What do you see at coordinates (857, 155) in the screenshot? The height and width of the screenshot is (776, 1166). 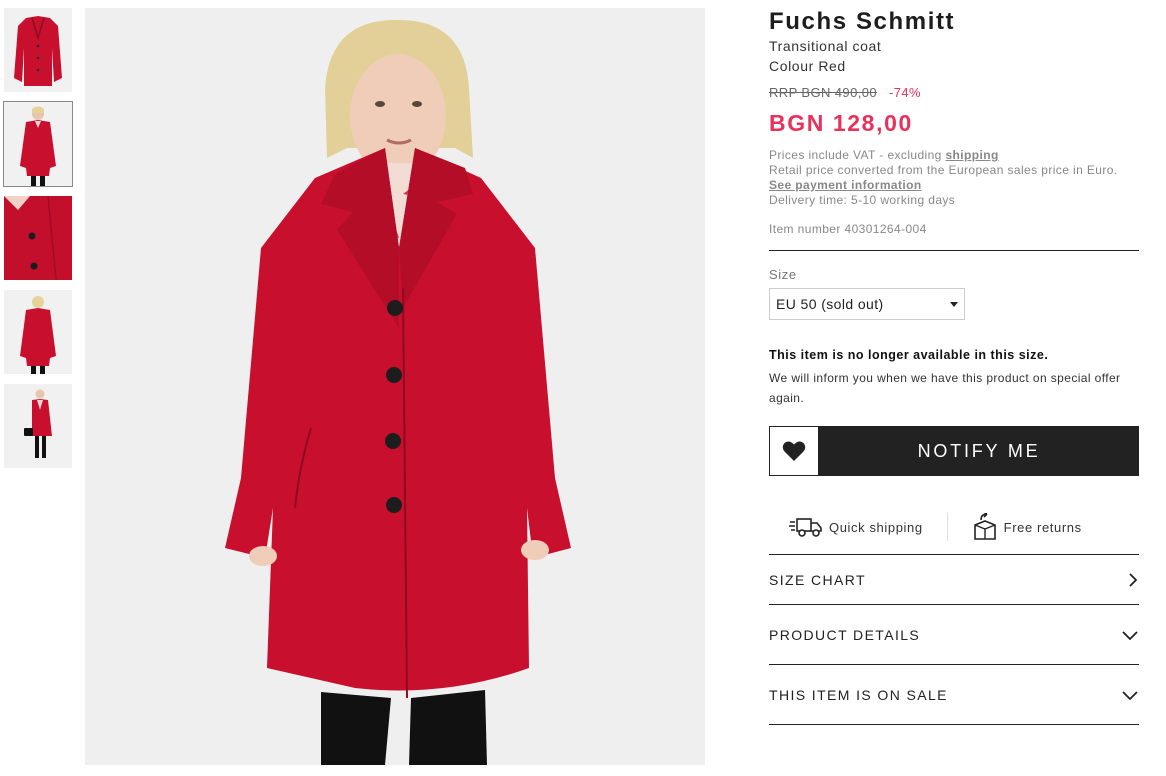 I see `vat-note-text: Prices include VAT - excluding` at bounding box center [857, 155].